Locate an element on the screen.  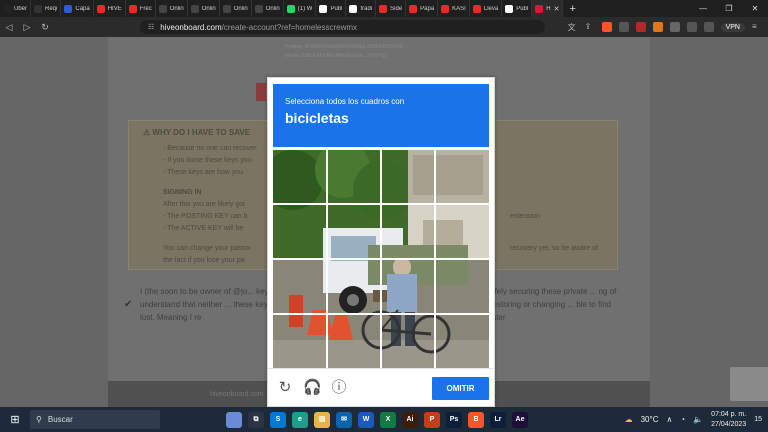
taskbar-app-icon: P is located at coordinates (432, 419).